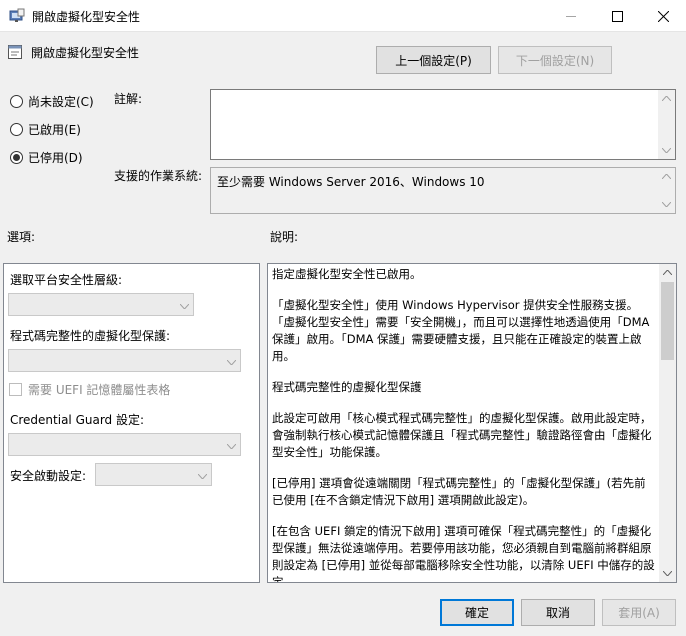 Image resolution: width=686 pixels, height=636 pixels. I want to click on platform-level-select, so click(101, 304).